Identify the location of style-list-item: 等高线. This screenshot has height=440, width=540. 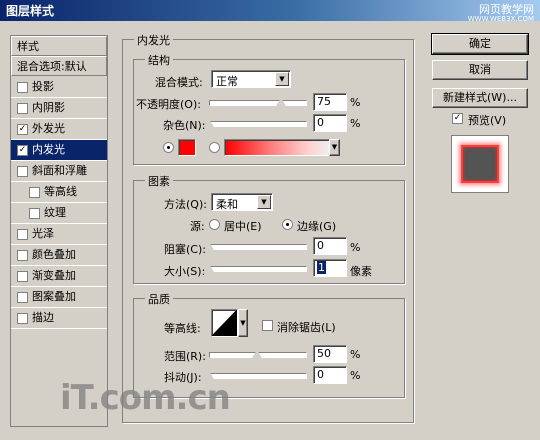
(59, 192).